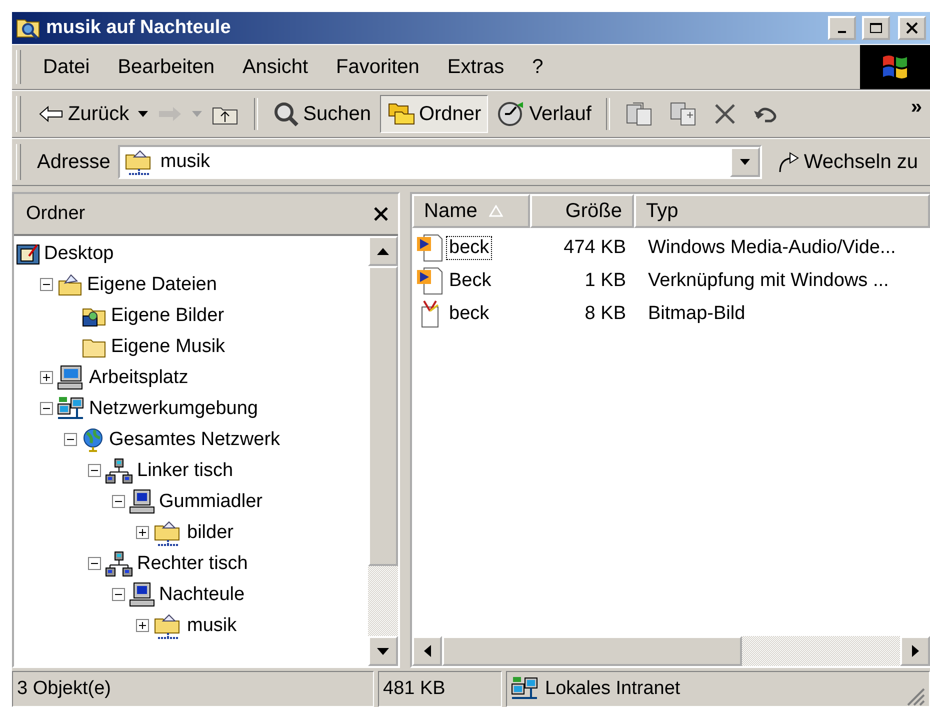 Image resolution: width=930 pixels, height=707 pixels. What do you see at coordinates (139, 28) in the screenshot?
I see `window-title: musik auf Nachteule` at bounding box center [139, 28].